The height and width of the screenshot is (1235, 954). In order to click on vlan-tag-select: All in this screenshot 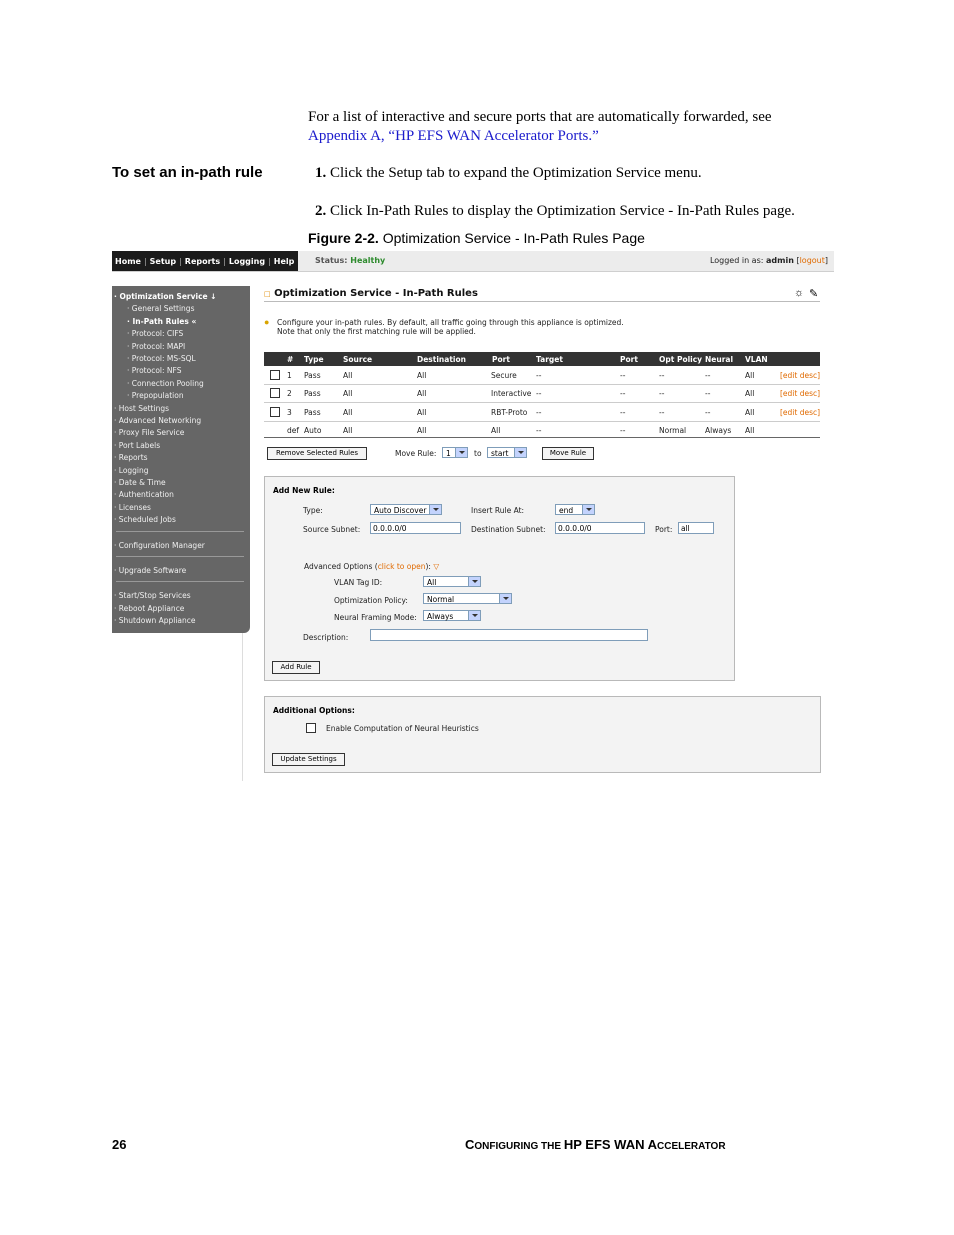, I will do `click(452, 581)`.